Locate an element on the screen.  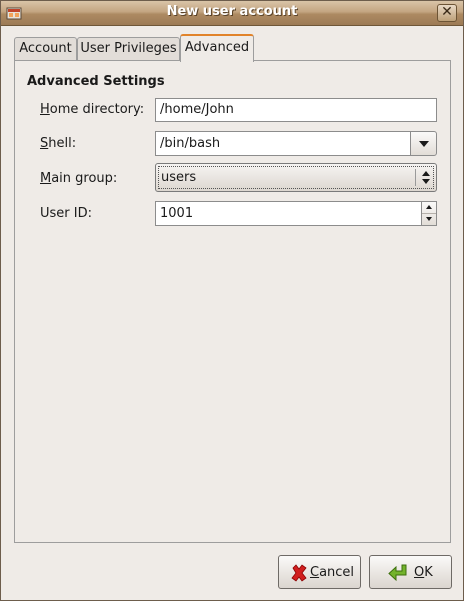
main-group-label: Main group: is located at coordinates (79, 178).